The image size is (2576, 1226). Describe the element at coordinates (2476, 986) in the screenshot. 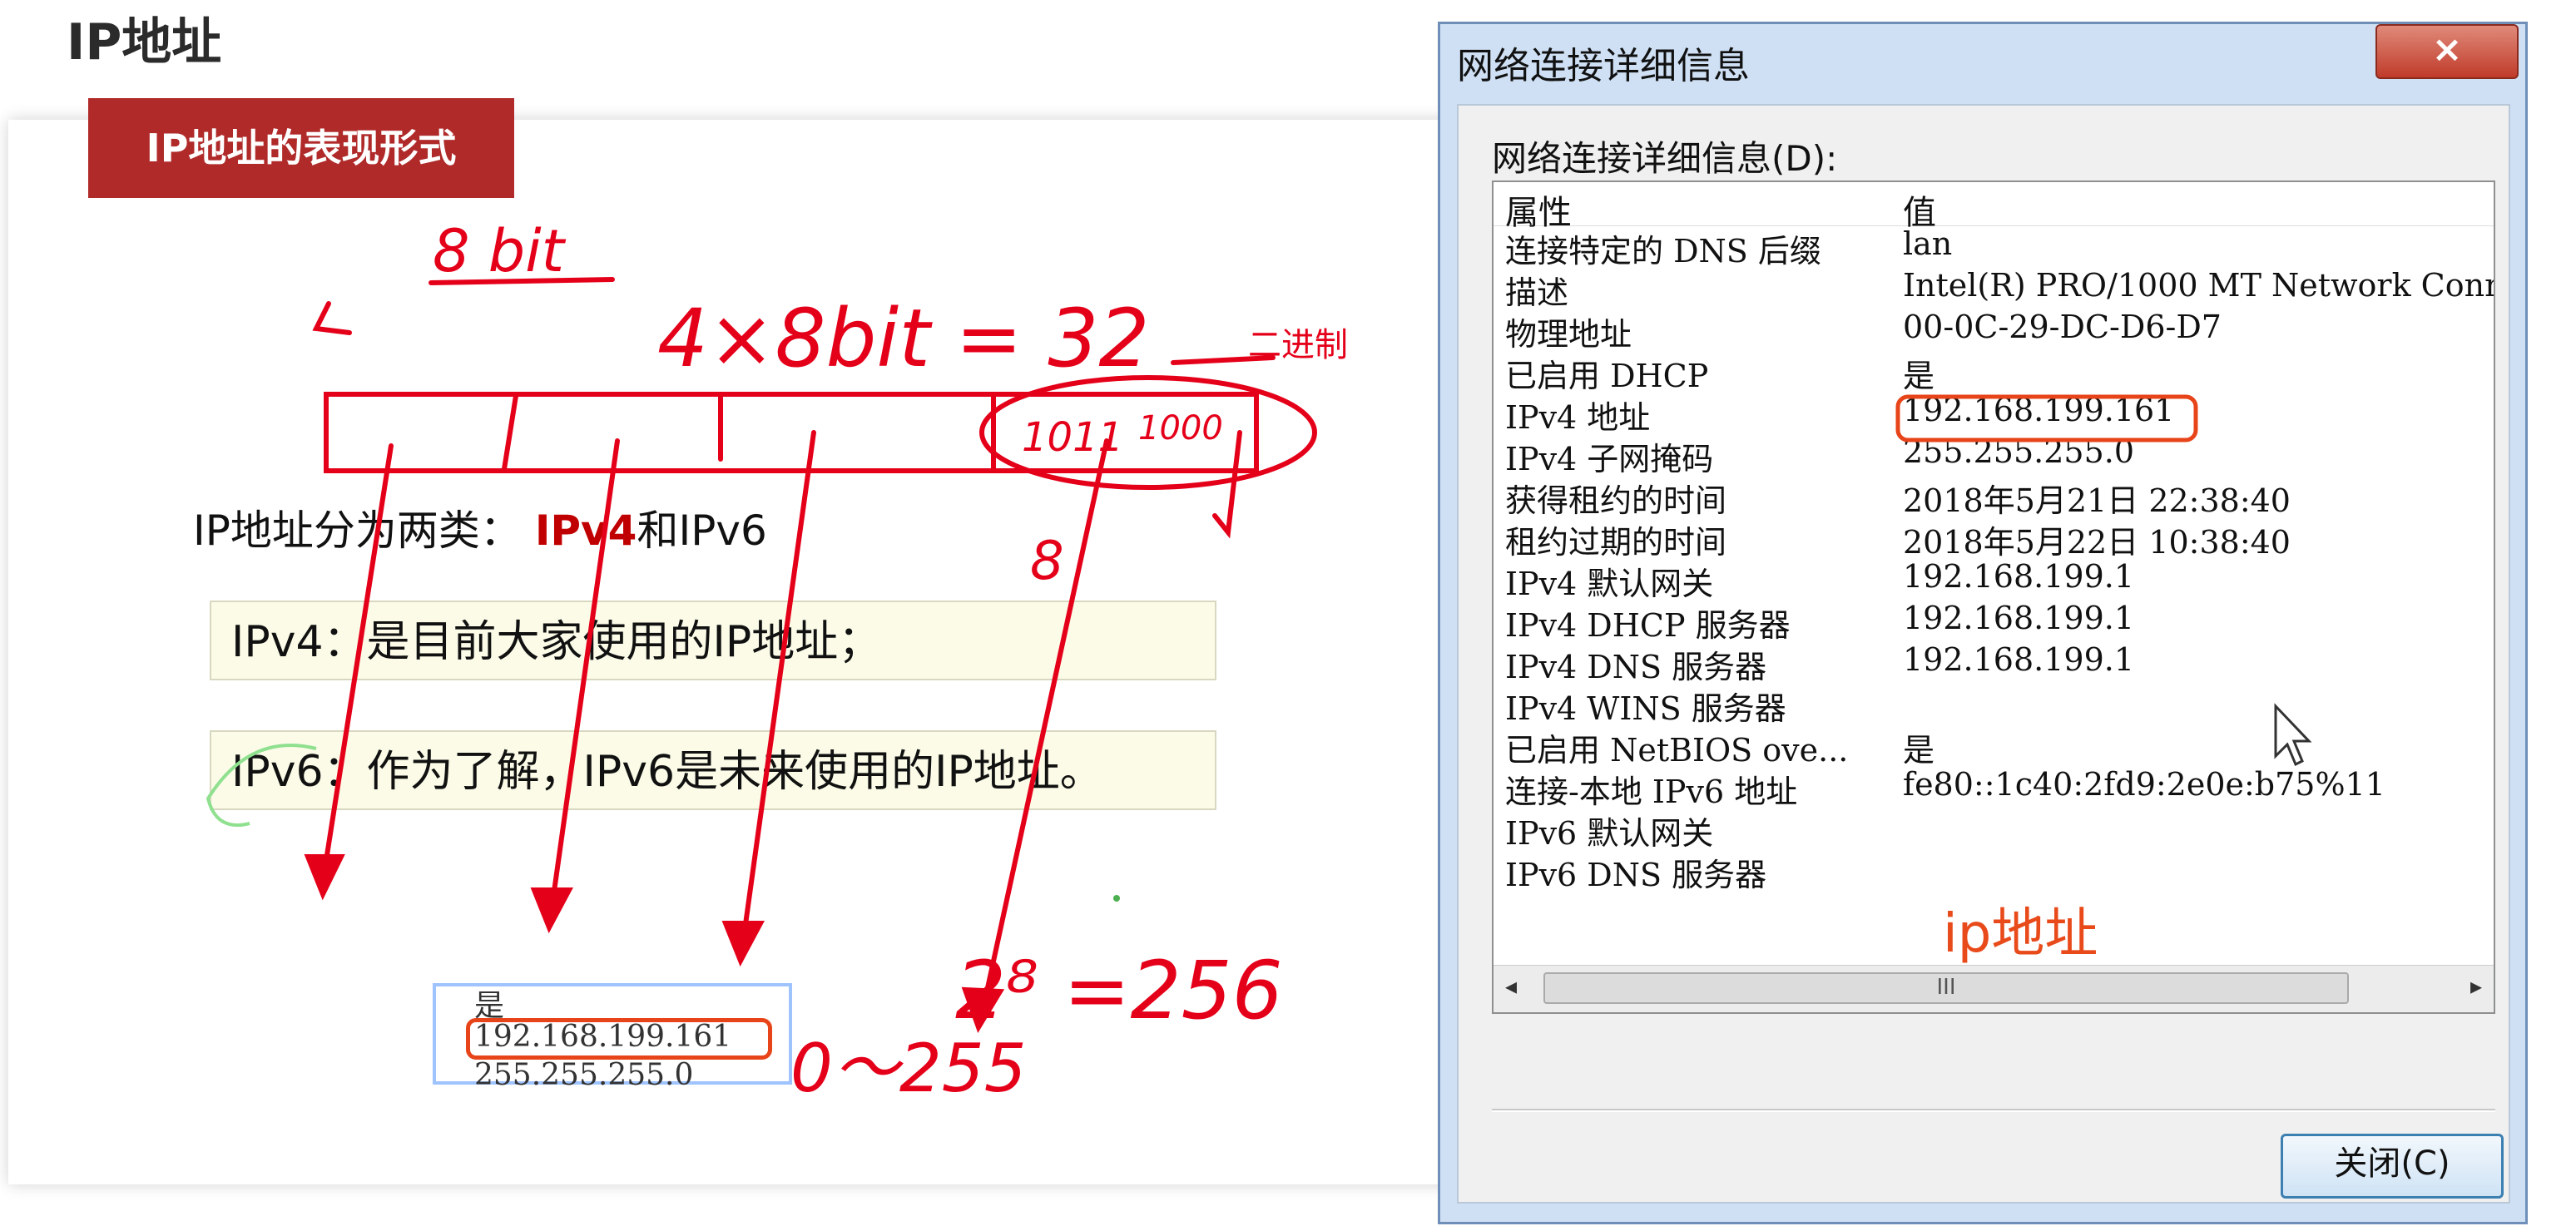

I see `scroll-right-icon: ▸` at that location.